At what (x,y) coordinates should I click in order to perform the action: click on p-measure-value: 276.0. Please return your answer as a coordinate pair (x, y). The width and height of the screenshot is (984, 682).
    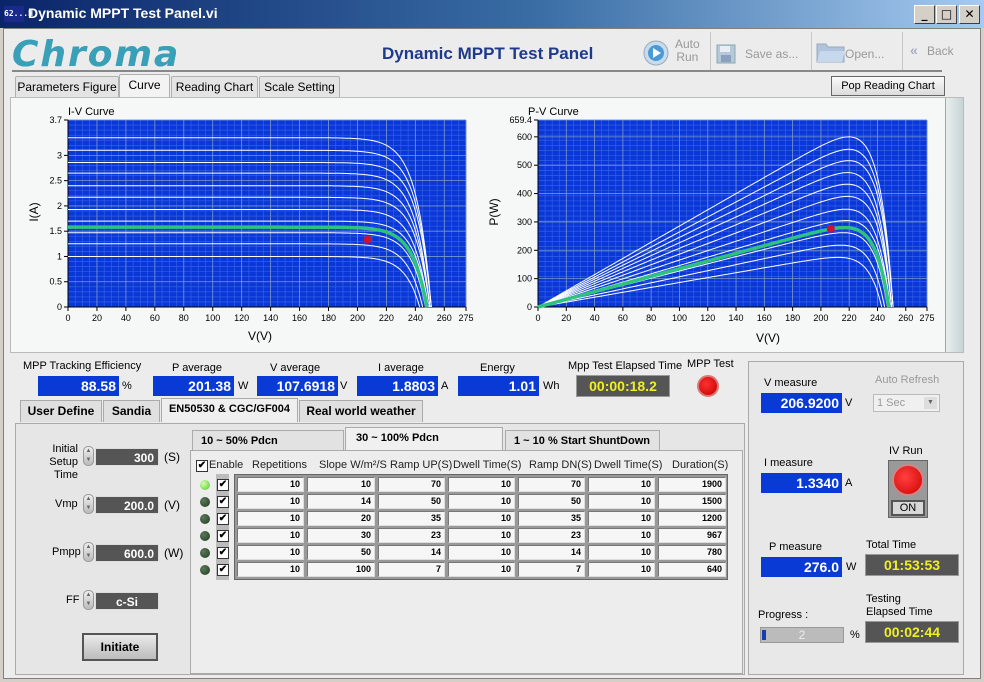
    Looking at the image, I should click on (801, 567).